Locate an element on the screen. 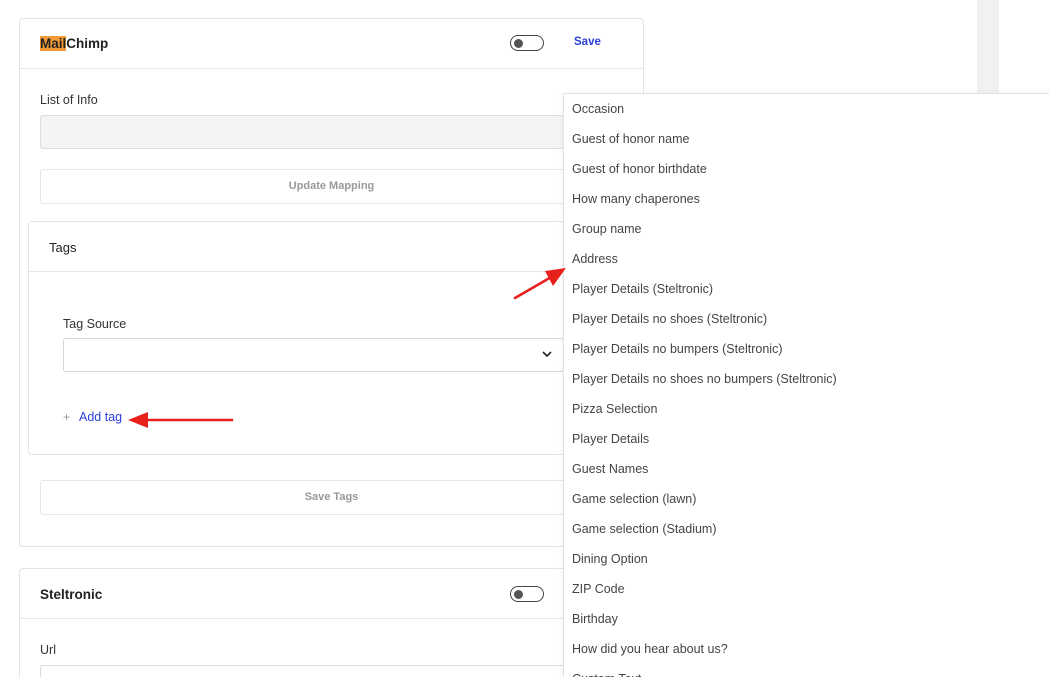 Image resolution: width=1049 pixels, height=677 pixels. dropdown-option: Guest of honor birthdate is located at coordinates (806, 169).